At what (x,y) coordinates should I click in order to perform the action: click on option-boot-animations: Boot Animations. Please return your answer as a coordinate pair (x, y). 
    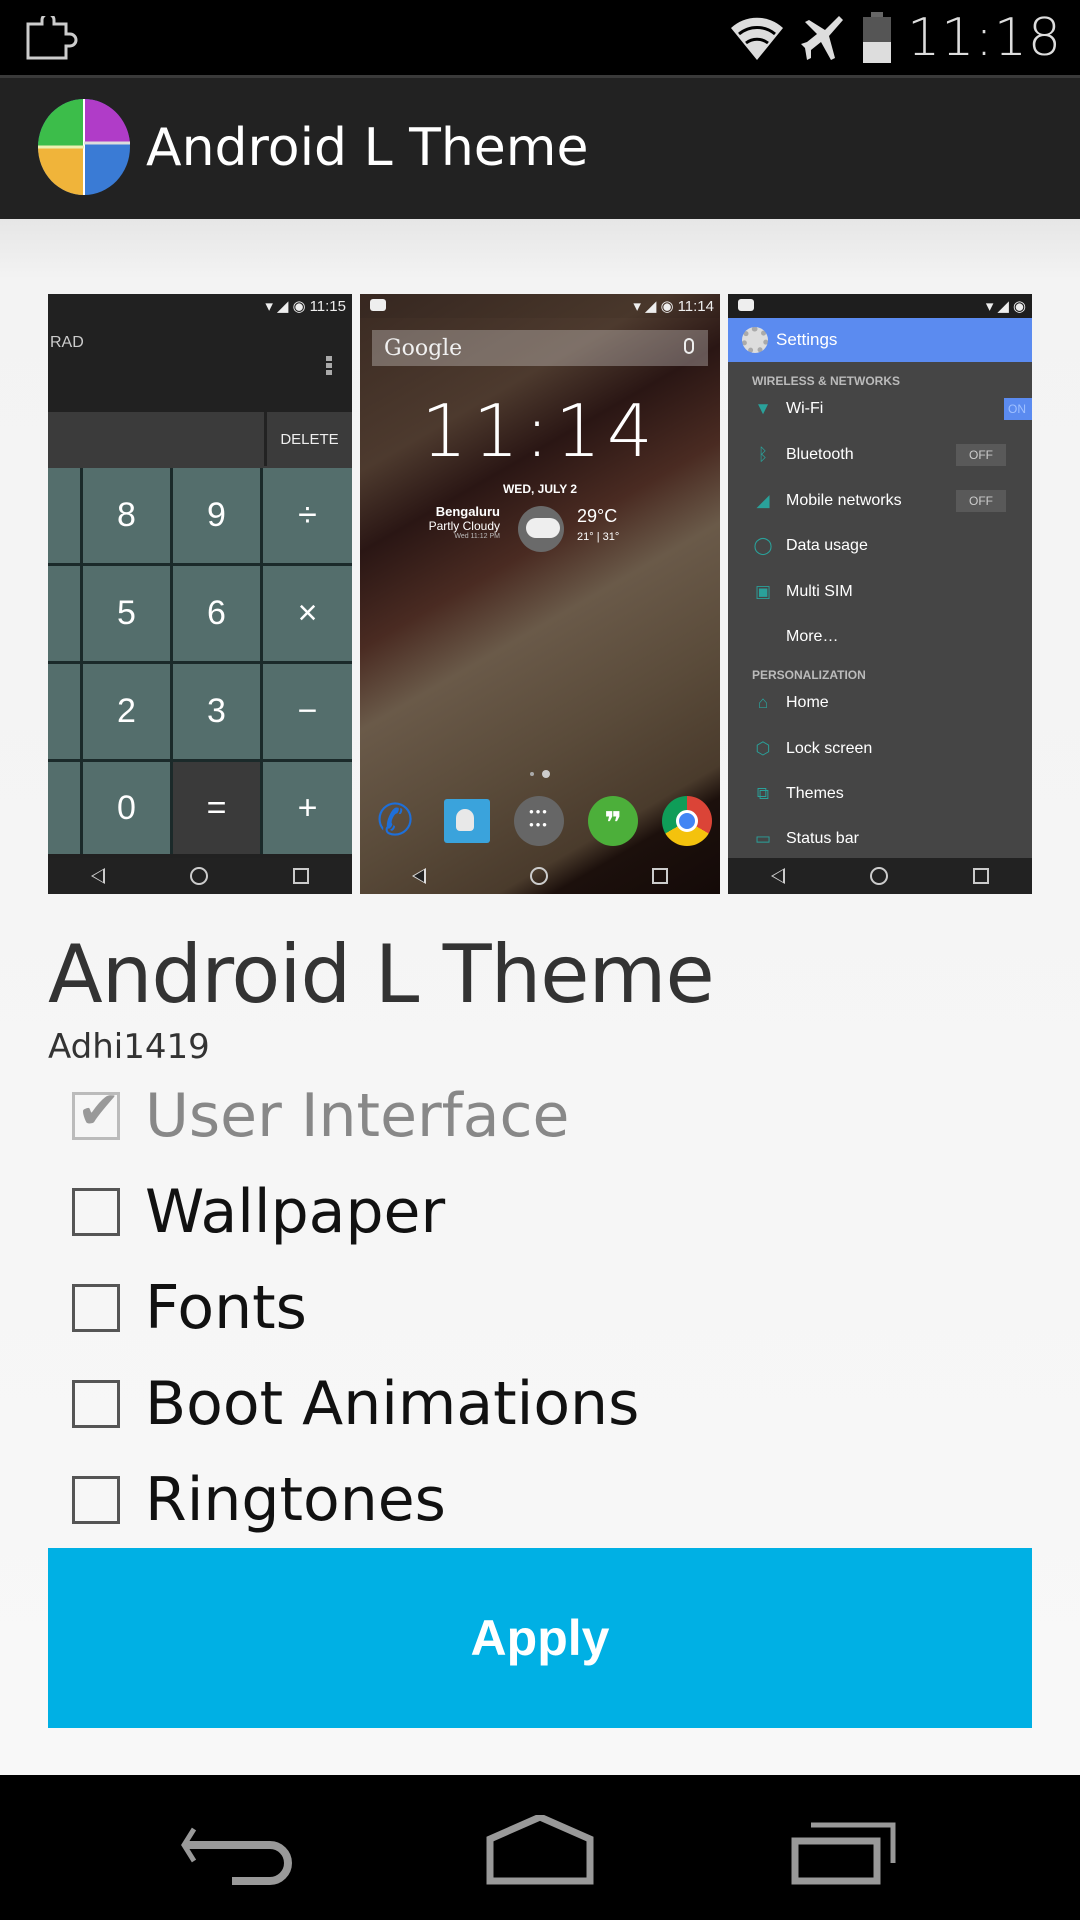
    Looking at the image, I should click on (355, 1404).